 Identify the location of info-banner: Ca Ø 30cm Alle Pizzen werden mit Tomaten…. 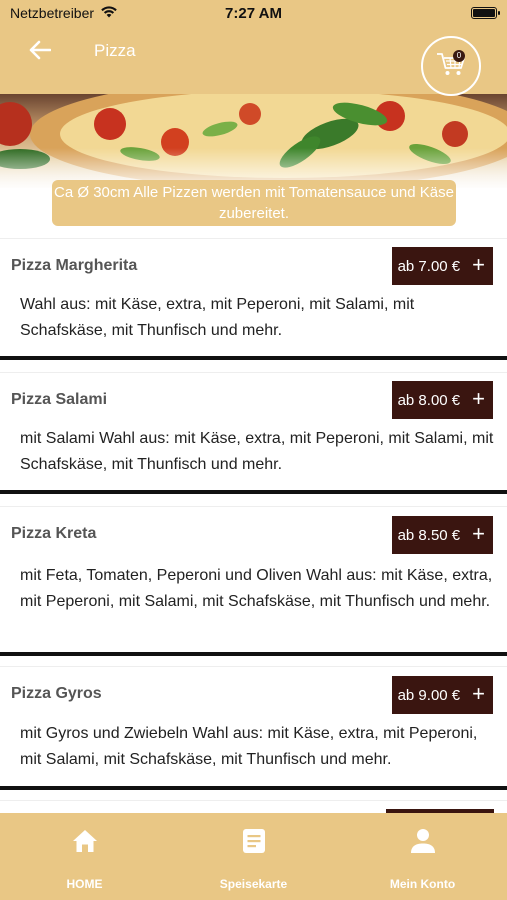
(254, 203).